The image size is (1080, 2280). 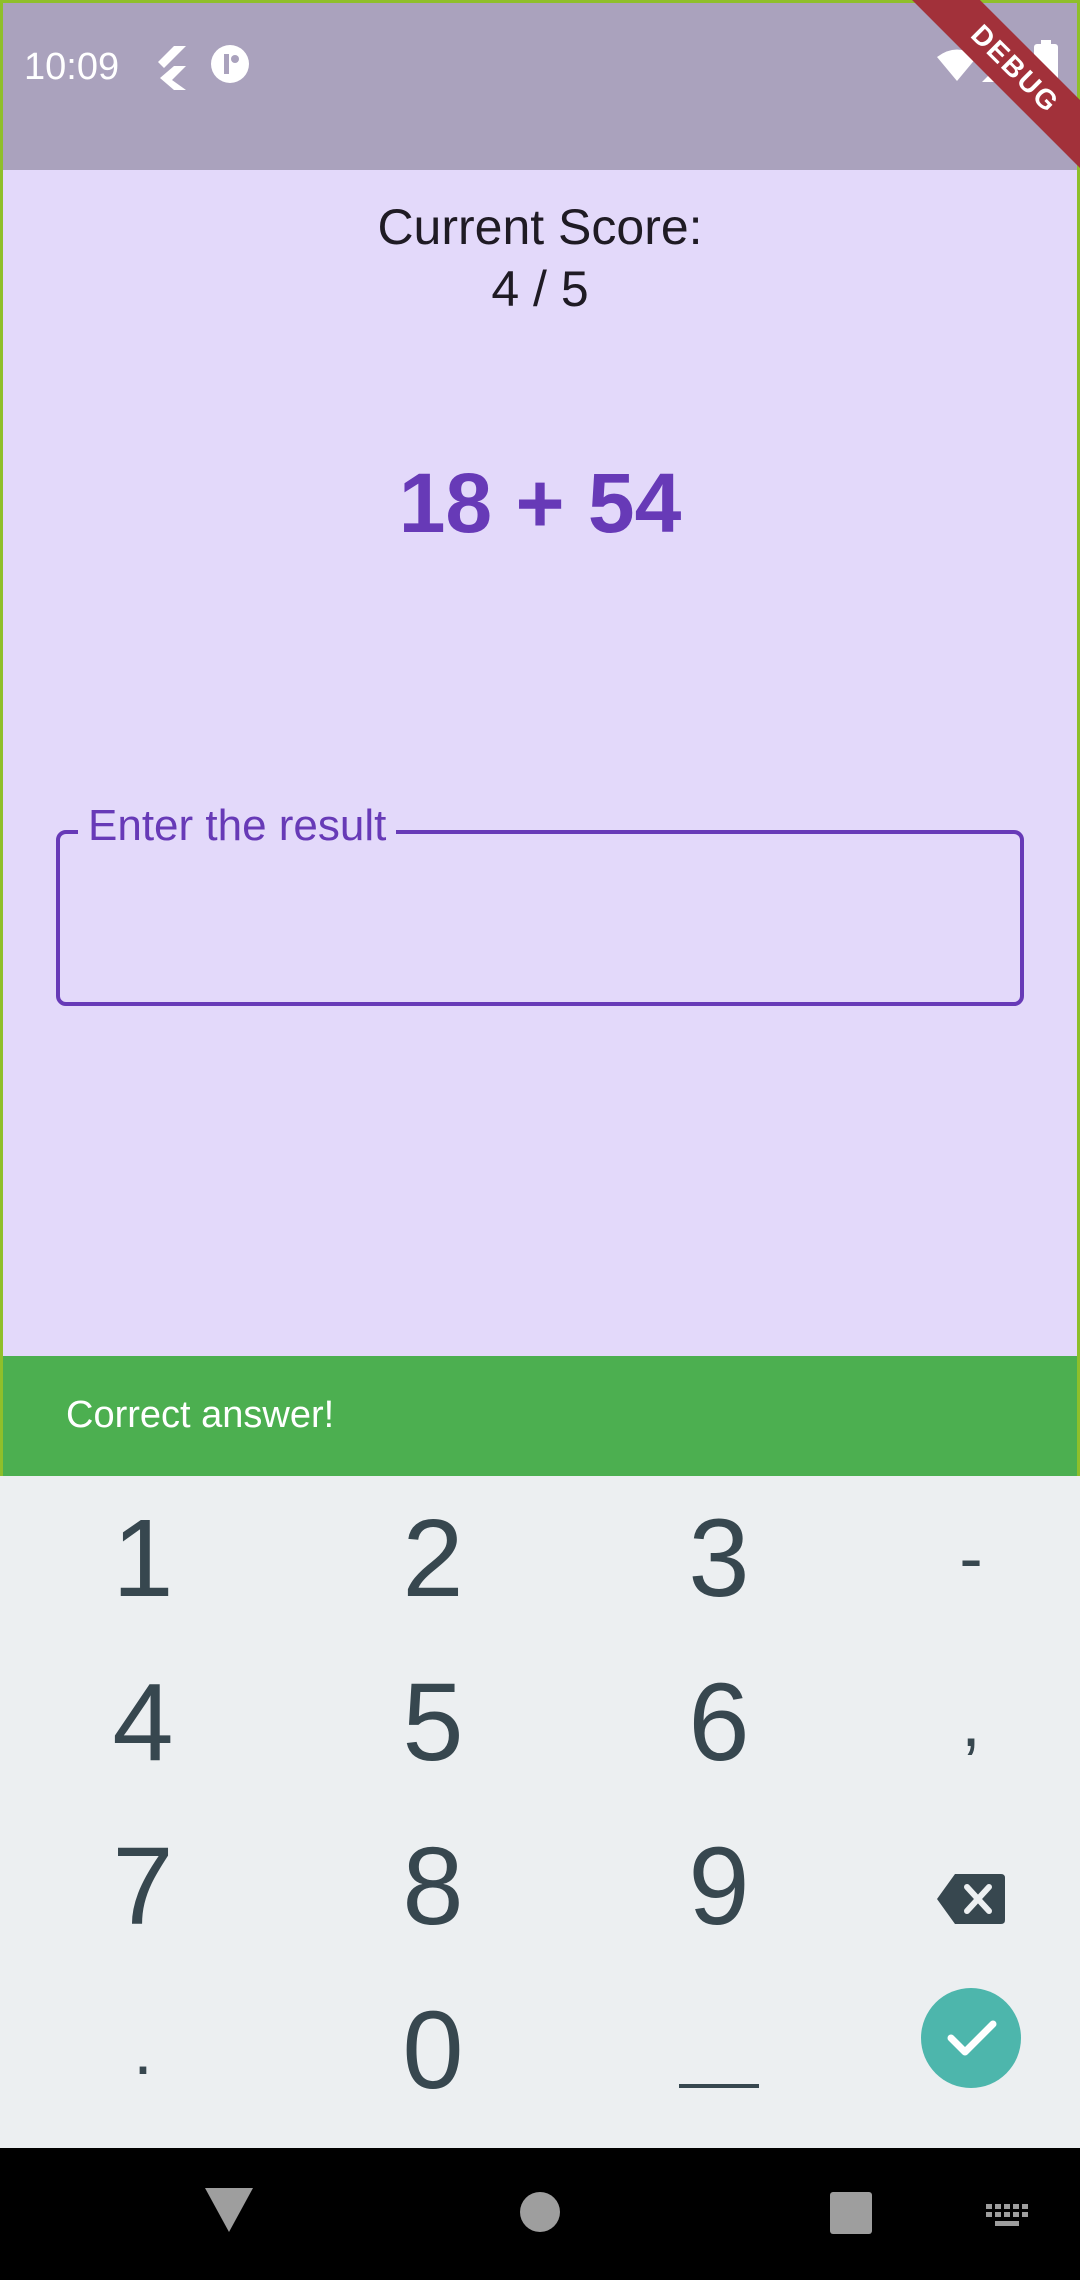 What do you see at coordinates (433, 1886) in the screenshot?
I see `key-8: 8` at bounding box center [433, 1886].